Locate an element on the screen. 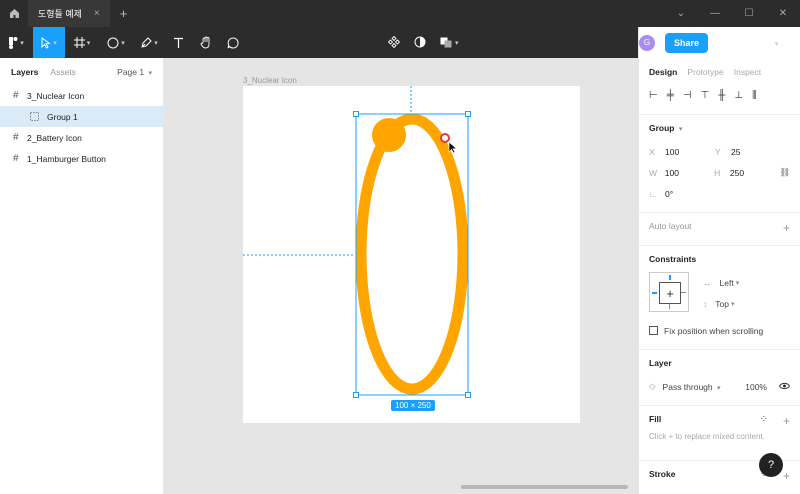  x-field: 100 is located at coordinates (690, 152).